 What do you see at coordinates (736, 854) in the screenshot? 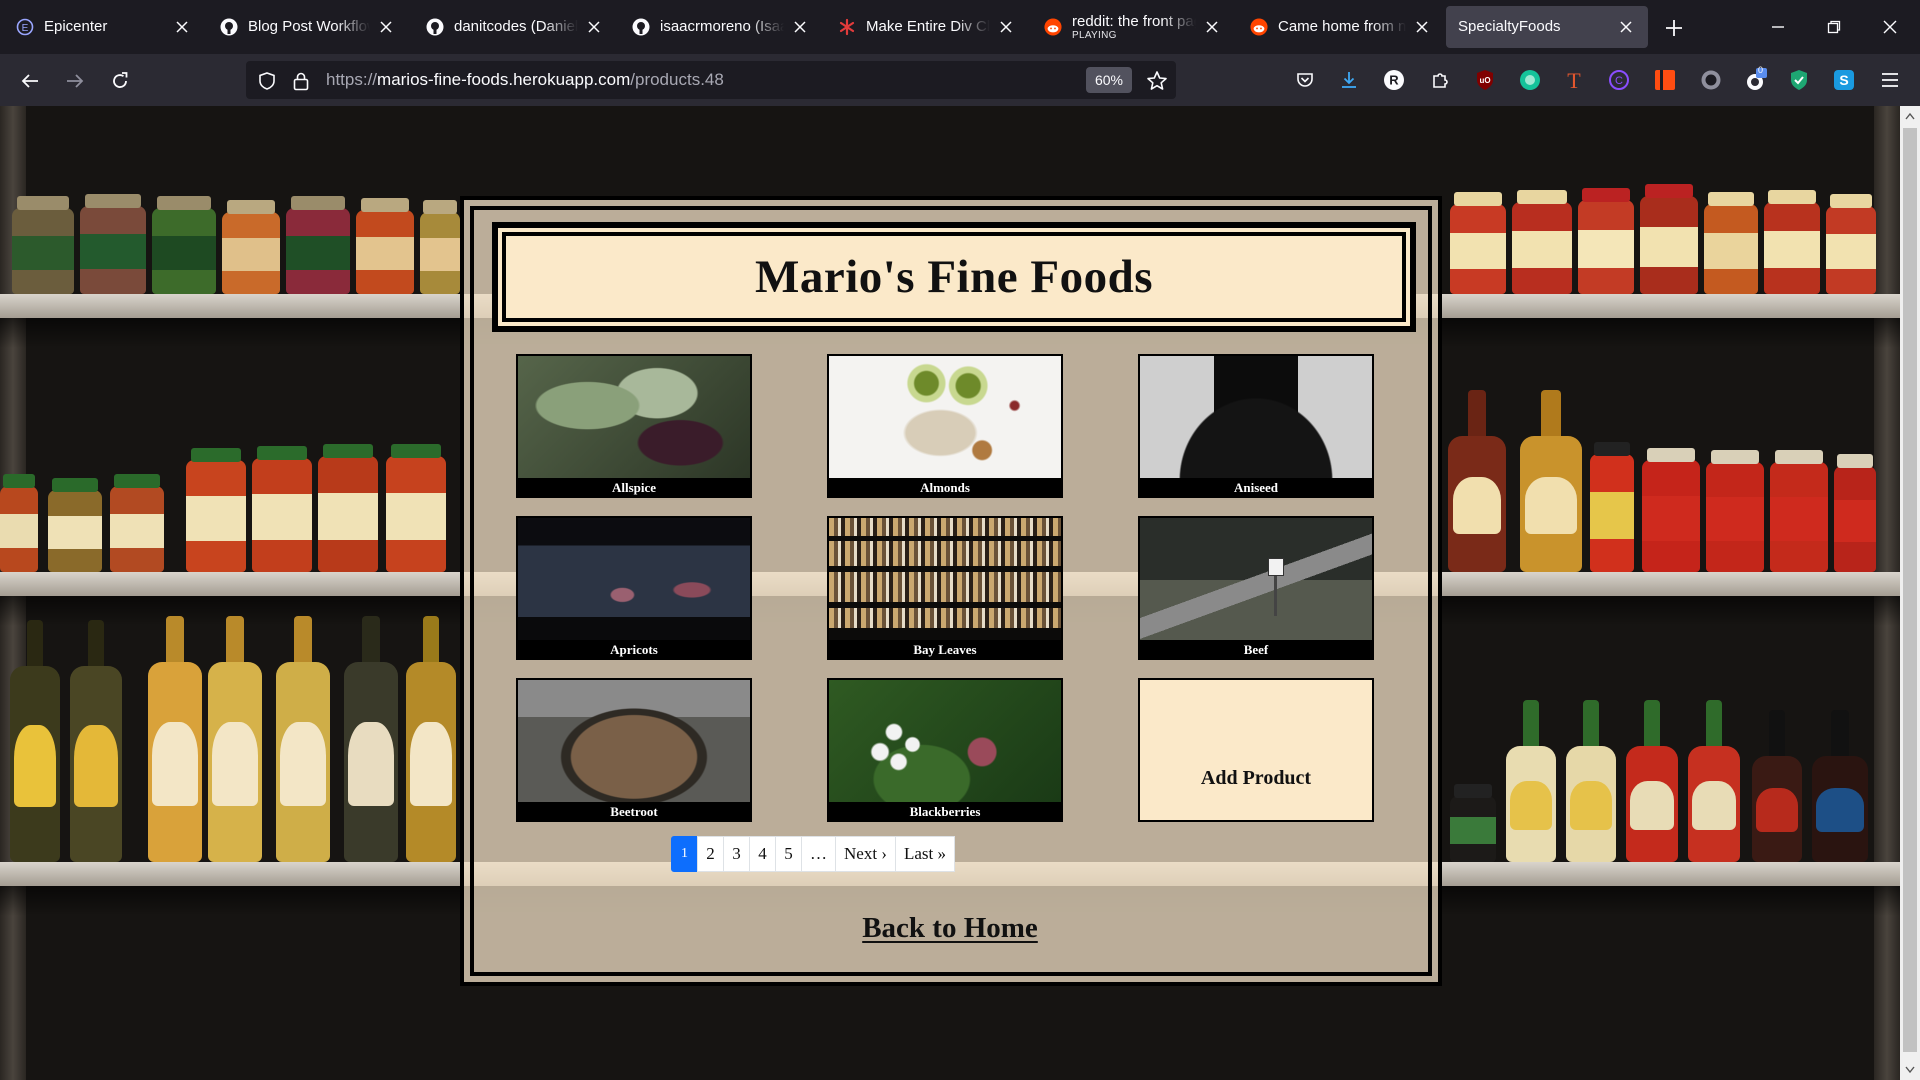
I see `page-3-button: 3` at bounding box center [736, 854].